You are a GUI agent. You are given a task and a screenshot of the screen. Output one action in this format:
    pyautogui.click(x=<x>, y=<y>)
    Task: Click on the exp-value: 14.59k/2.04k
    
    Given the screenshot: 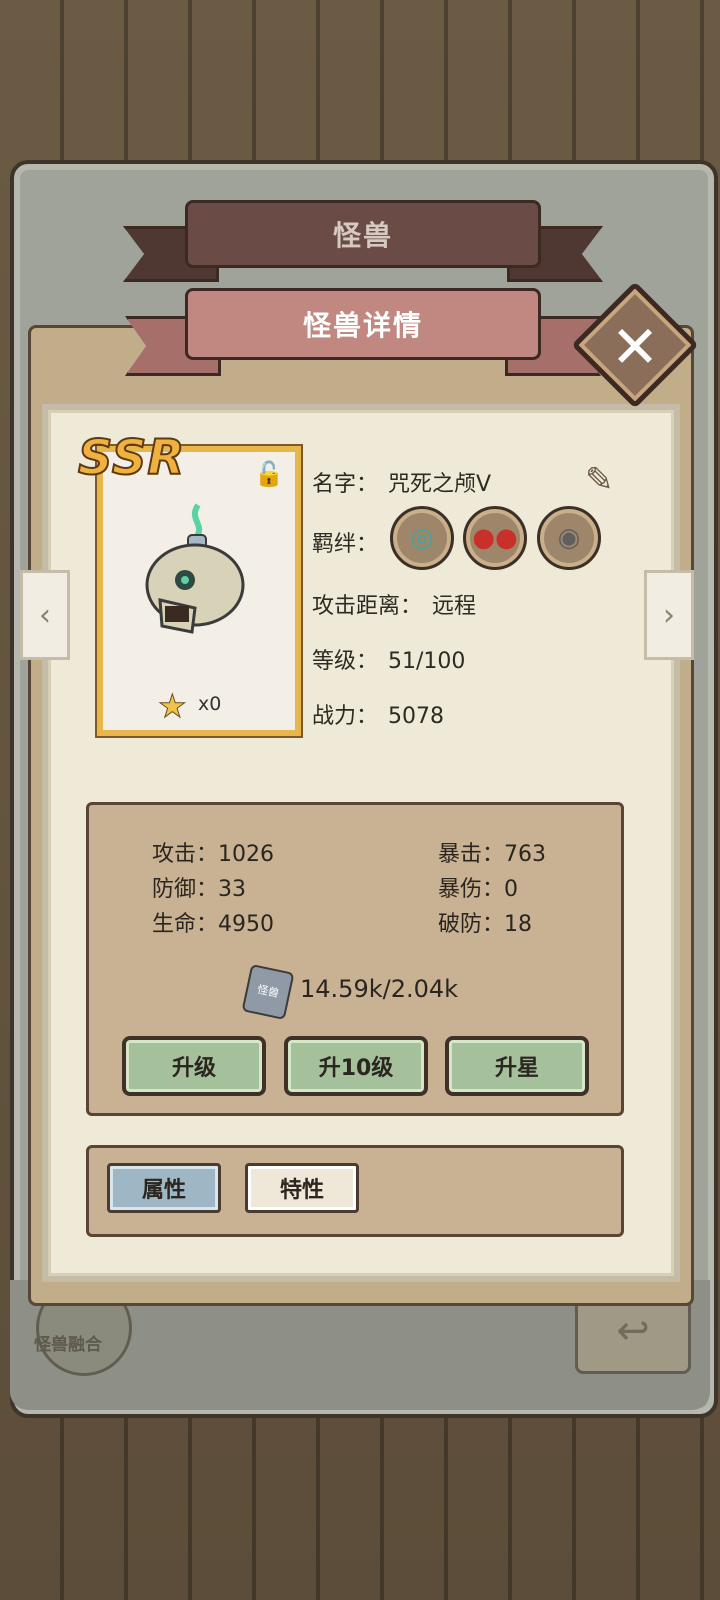 What is the action you would take?
    pyautogui.click(x=379, y=989)
    